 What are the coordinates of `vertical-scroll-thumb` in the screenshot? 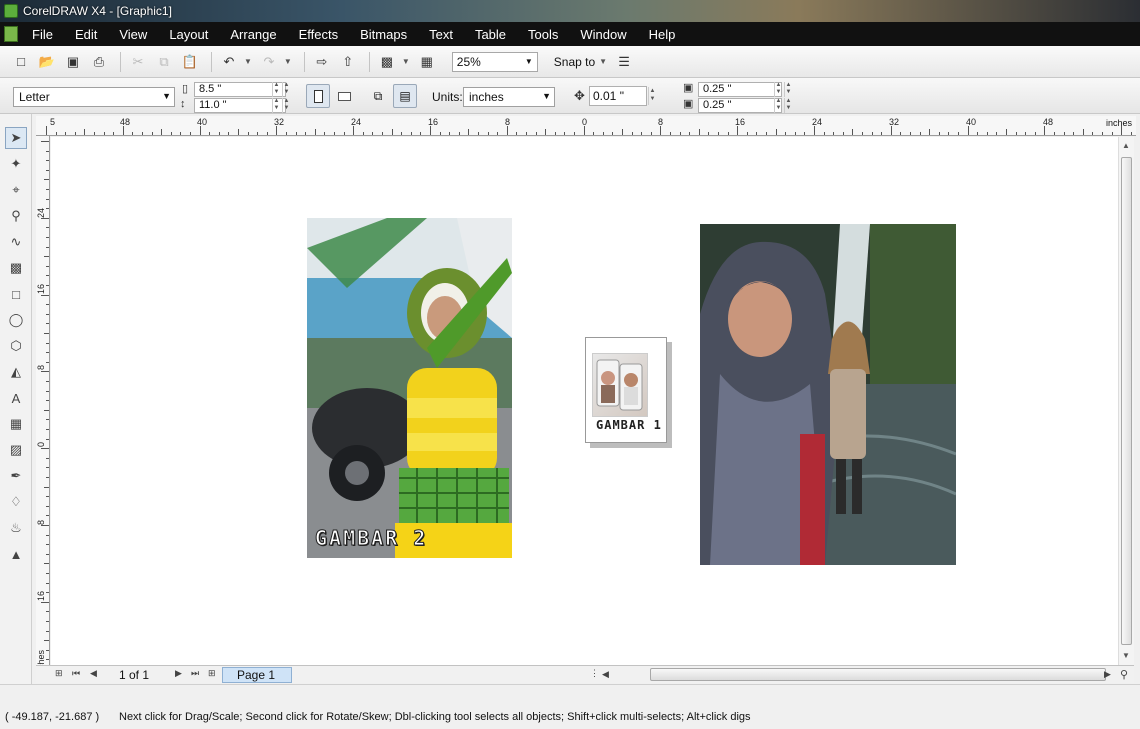 It's located at (1126, 401).